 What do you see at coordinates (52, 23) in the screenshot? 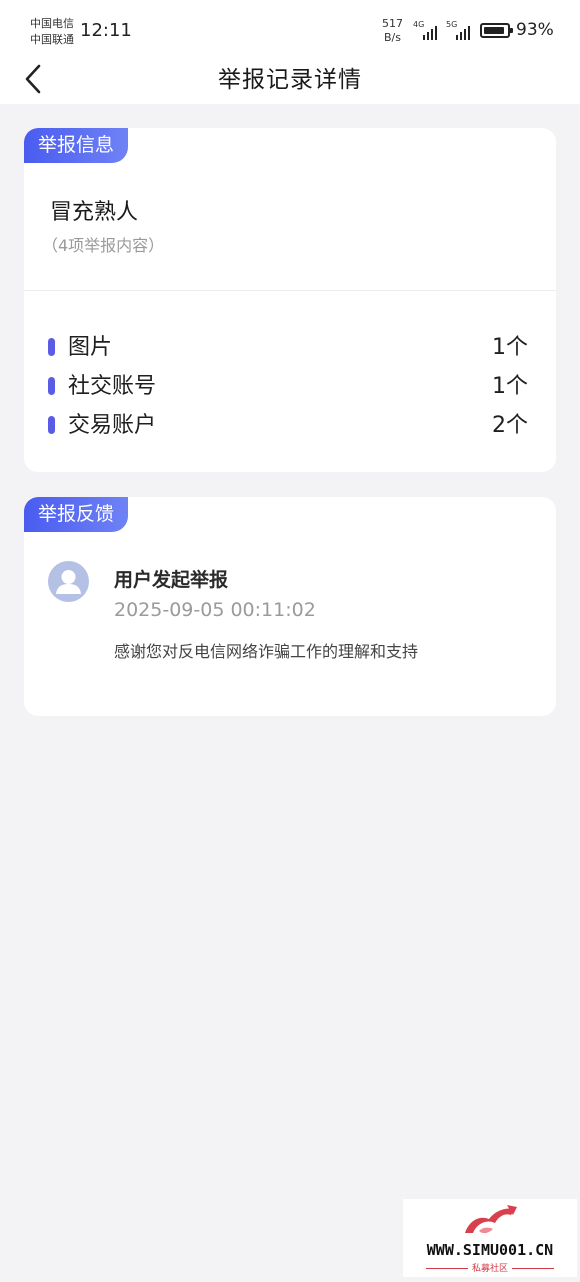
I see `carrier-1: 中国电信` at bounding box center [52, 23].